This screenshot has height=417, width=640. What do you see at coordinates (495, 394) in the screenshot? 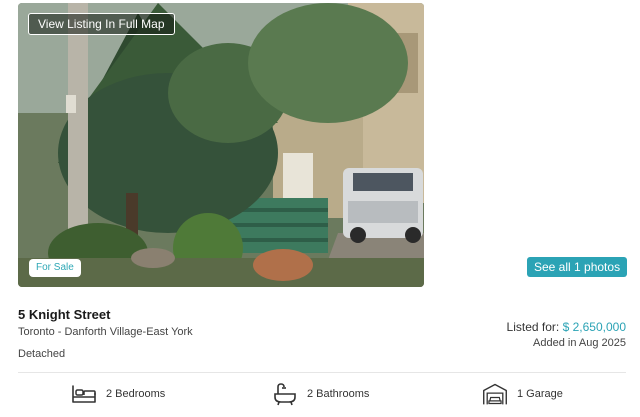
I see `garage-icon` at bounding box center [495, 394].